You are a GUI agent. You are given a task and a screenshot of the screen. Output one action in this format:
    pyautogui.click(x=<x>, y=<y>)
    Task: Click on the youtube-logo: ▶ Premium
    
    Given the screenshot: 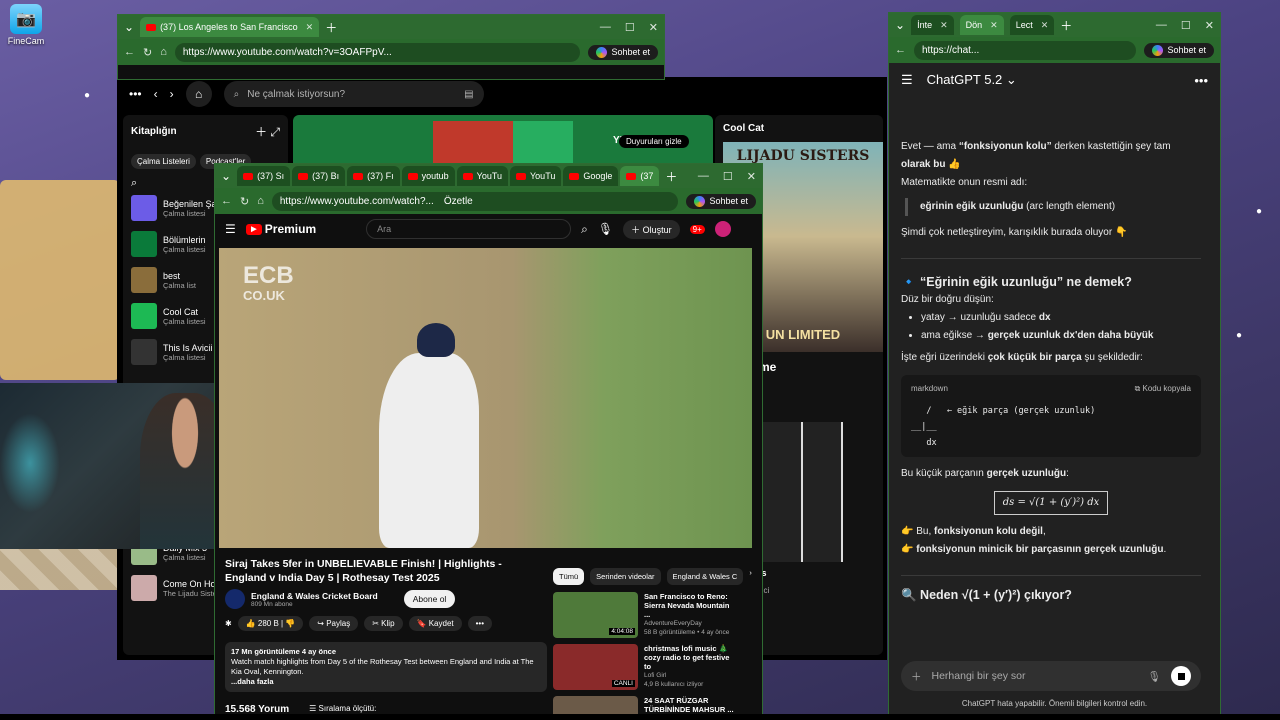 What is the action you would take?
    pyautogui.click(x=280, y=229)
    